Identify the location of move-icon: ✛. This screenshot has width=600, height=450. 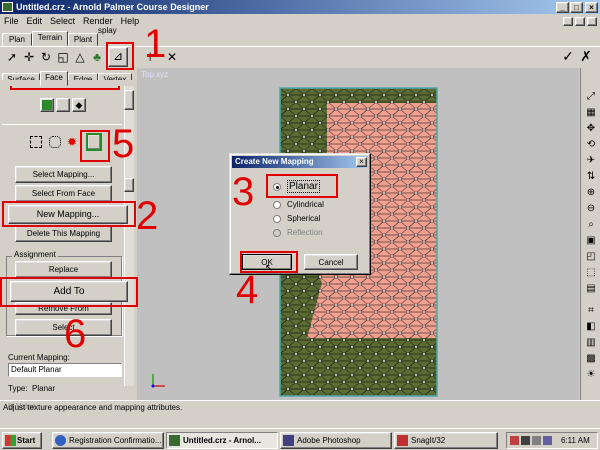
(29, 57).